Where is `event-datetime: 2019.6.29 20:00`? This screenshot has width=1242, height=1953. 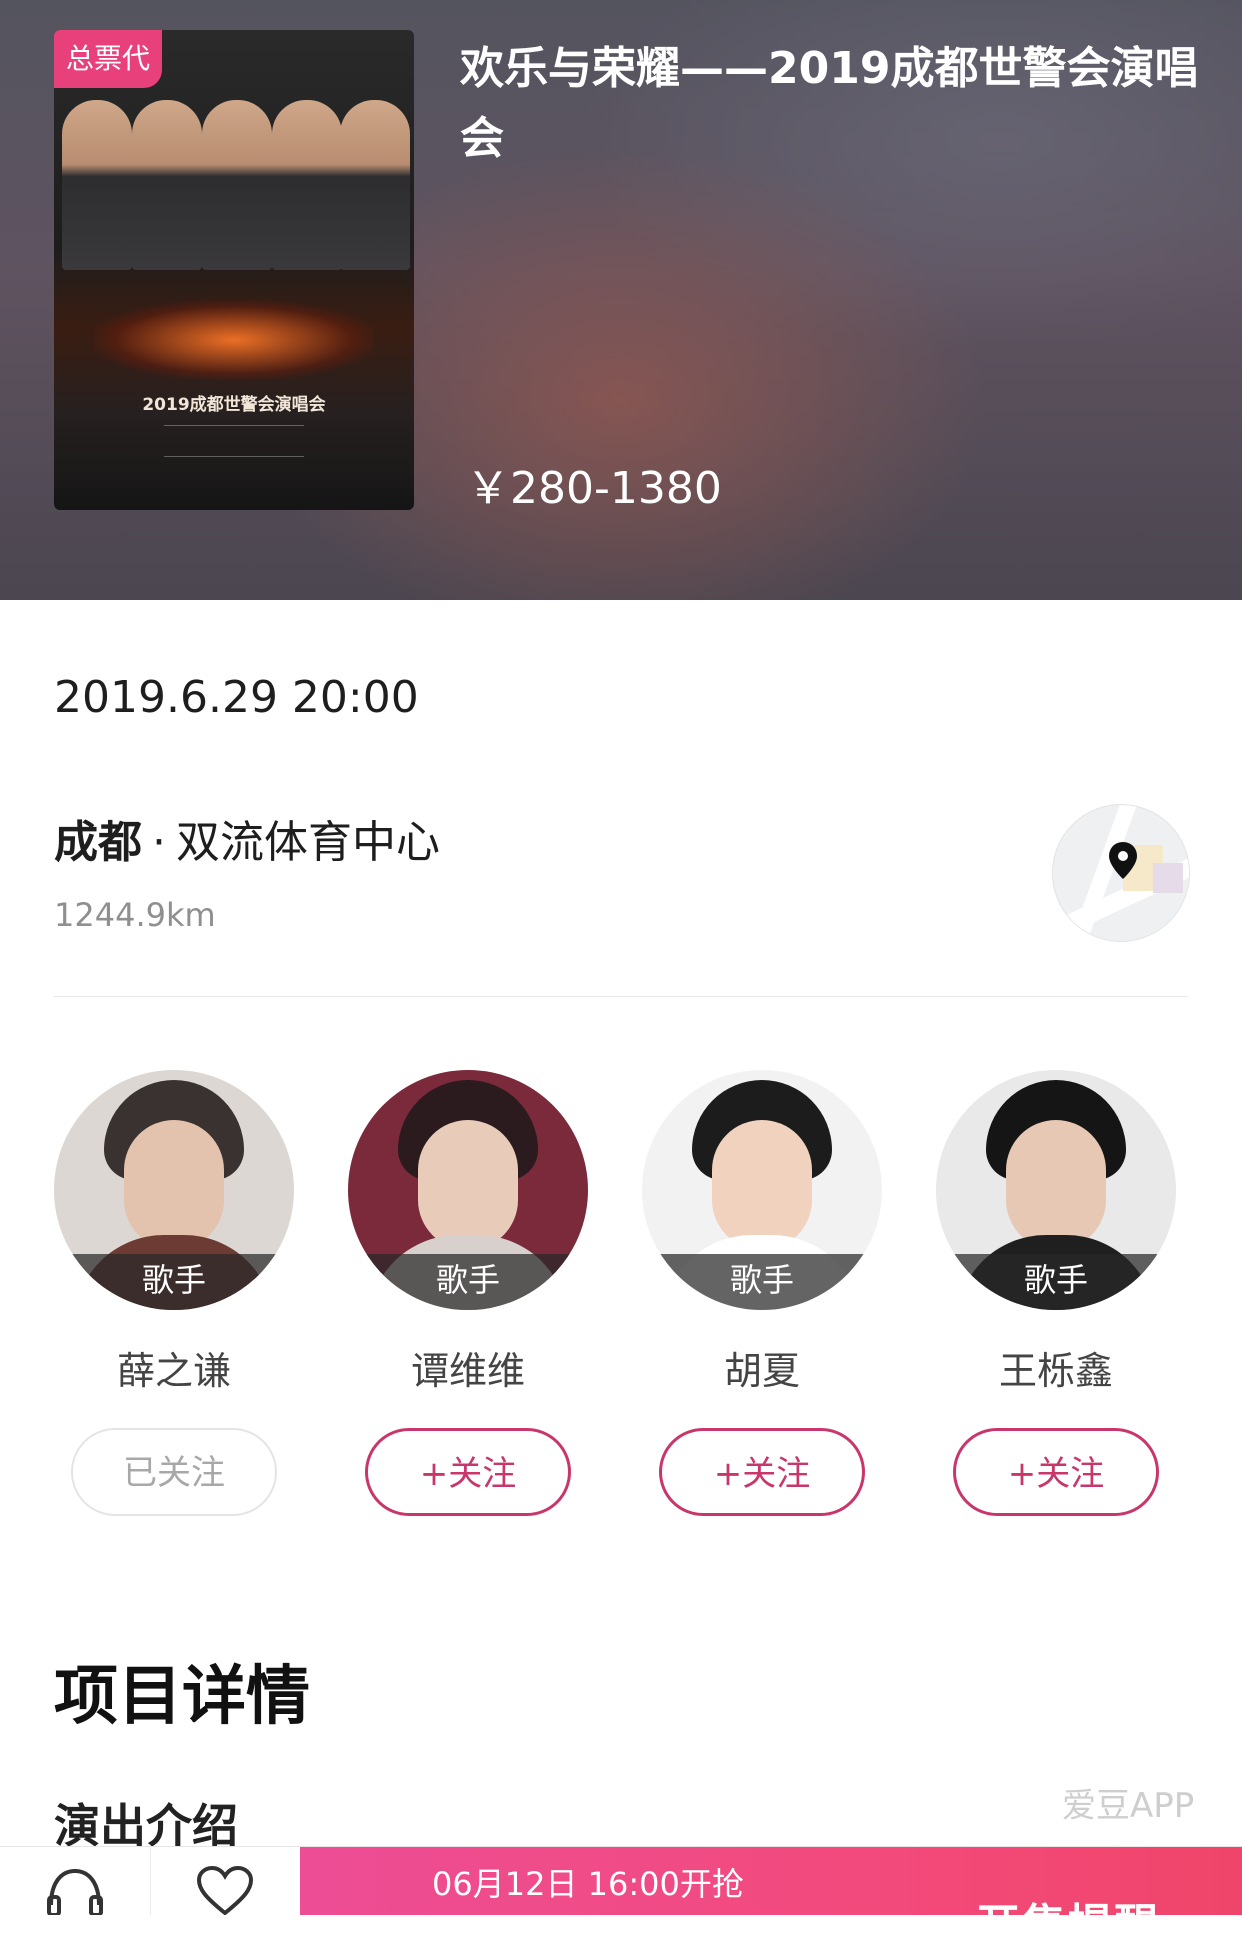
event-datetime: 2019.6.29 20:00 is located at coordinates (236, 697).